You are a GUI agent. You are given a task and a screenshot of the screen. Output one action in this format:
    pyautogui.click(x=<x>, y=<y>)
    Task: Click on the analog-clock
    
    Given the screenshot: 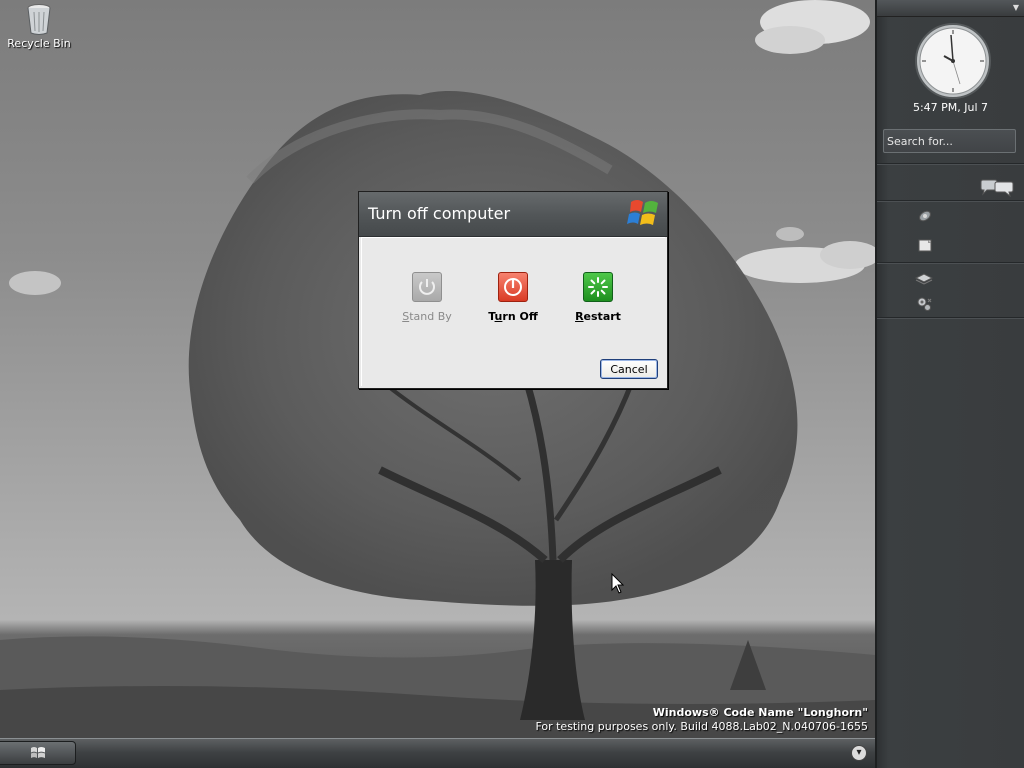 What is the action you would take?
    pyautogui.click(x=953, y=61)
    